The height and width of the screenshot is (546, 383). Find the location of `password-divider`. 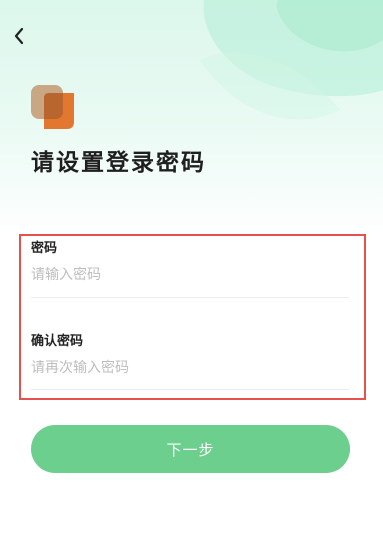

password-divider is located at coordinates (190, 297).